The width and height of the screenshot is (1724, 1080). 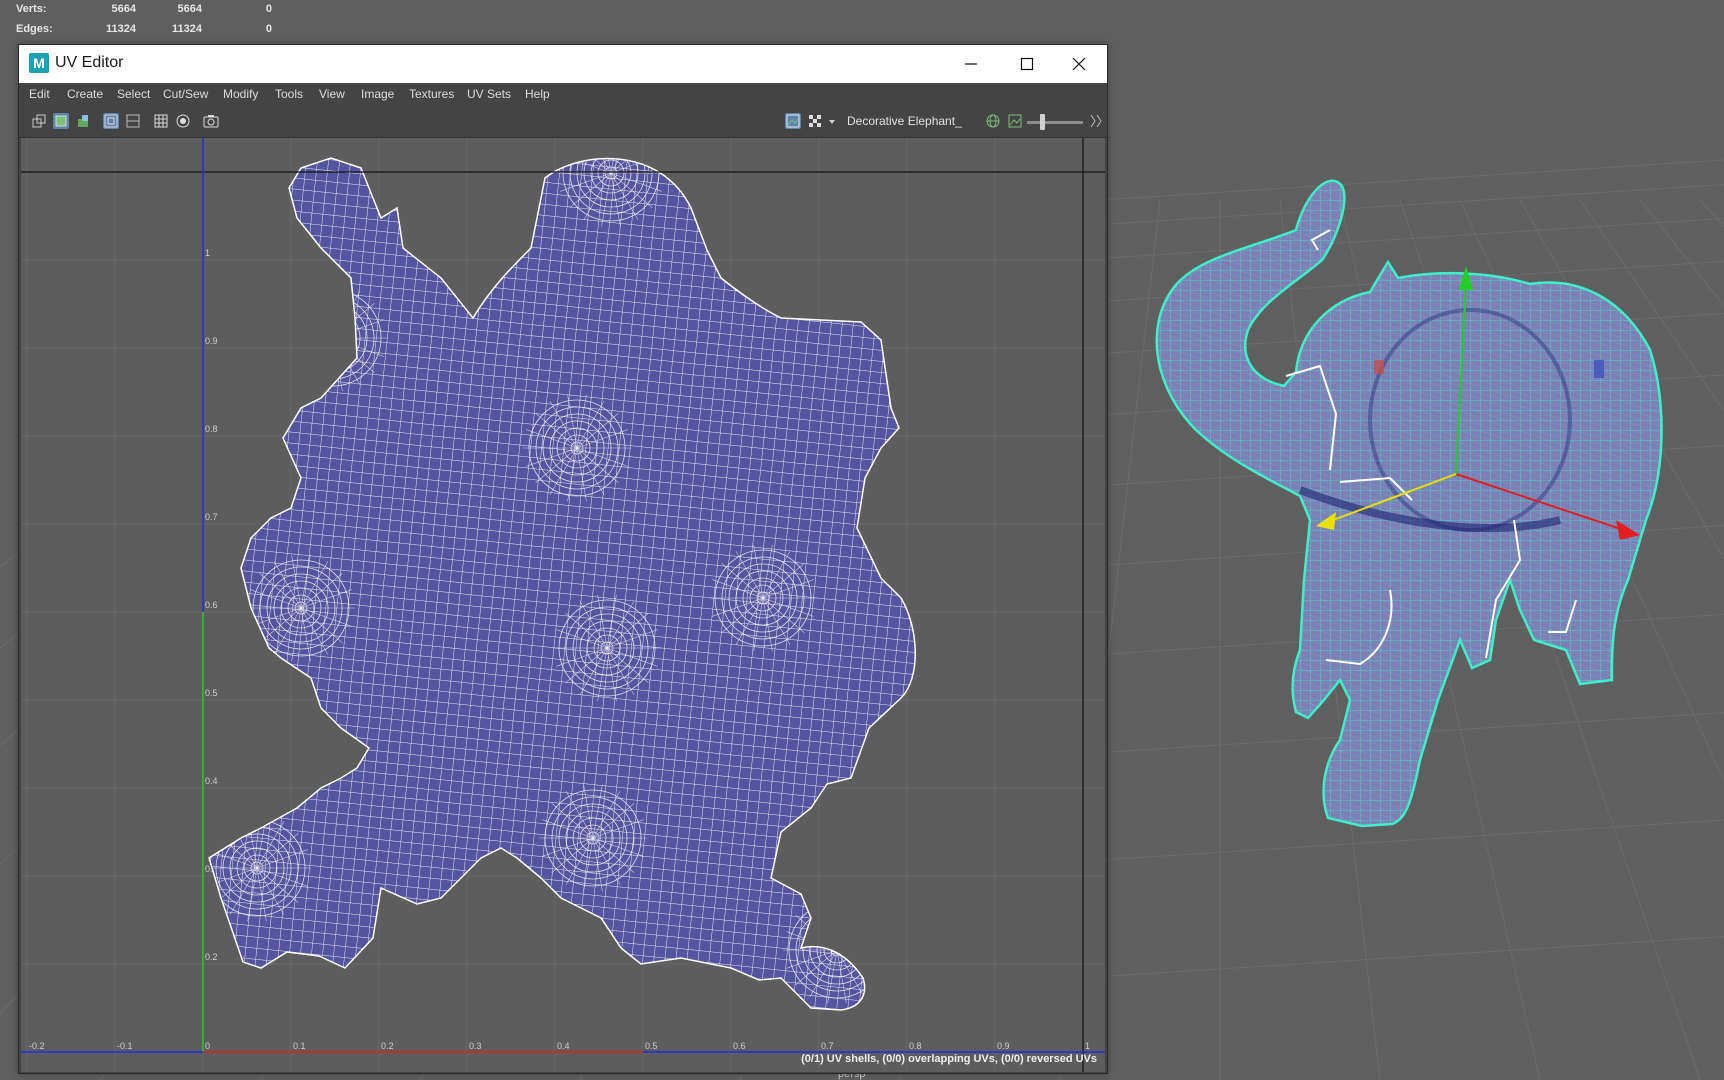 I want to click on uv-toolbar: Decorative Elephant_, so click(x=563, y=121).